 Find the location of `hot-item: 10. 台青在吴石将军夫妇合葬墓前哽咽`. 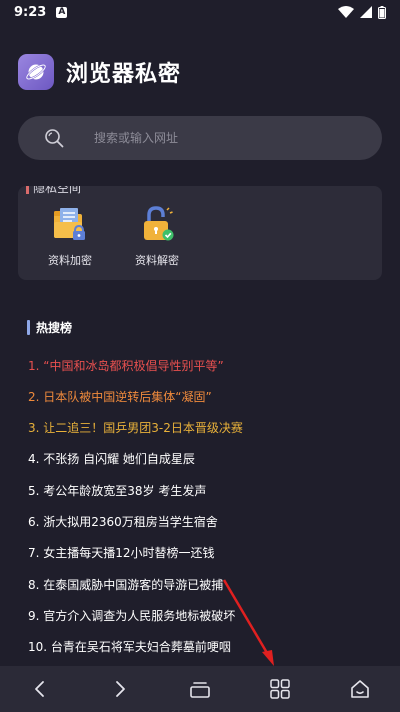

hot-item: 10. 台青在吴石将军夫妇合葬墓前哽咽 is located at coordinates (129, 646).